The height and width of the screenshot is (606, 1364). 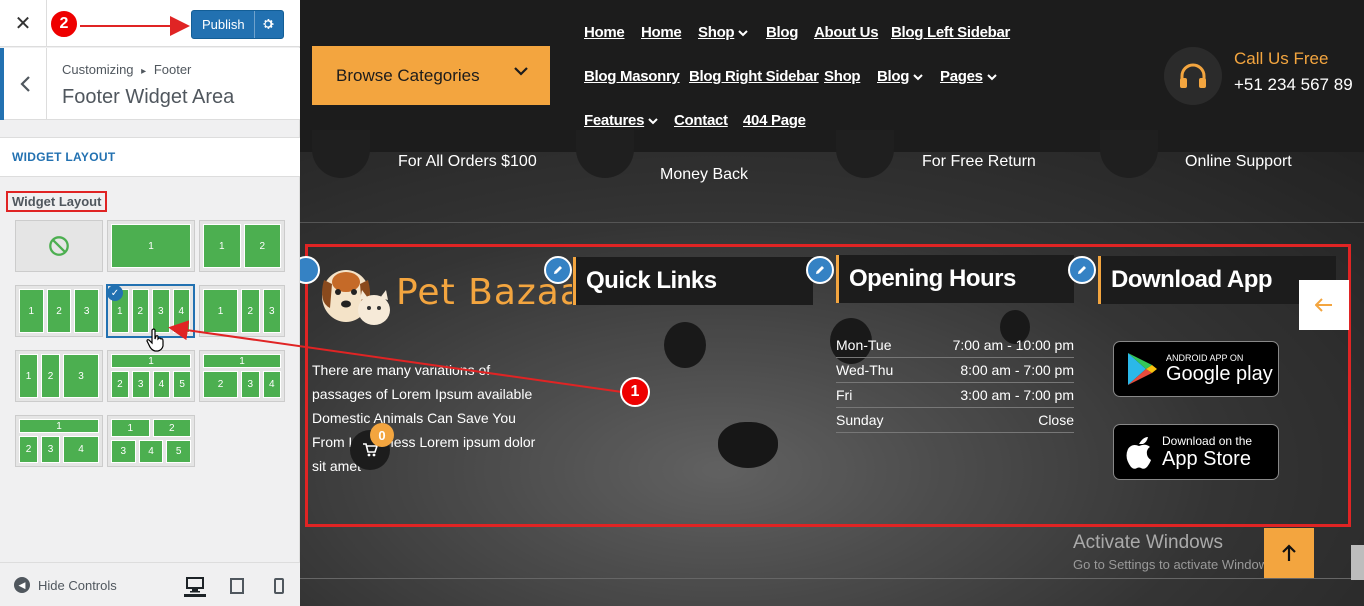 I want to click on hours-day: Sunday, so click(x=860, y=420).